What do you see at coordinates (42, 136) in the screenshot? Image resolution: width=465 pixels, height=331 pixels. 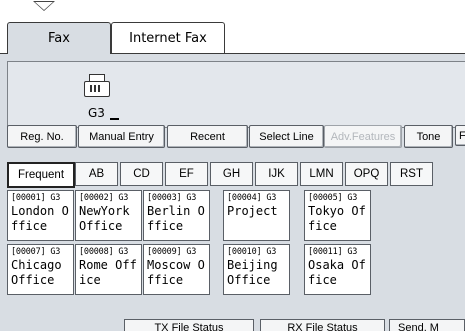 I see `reg-no-button: Reg. No.` at bounding box center [42, 136].